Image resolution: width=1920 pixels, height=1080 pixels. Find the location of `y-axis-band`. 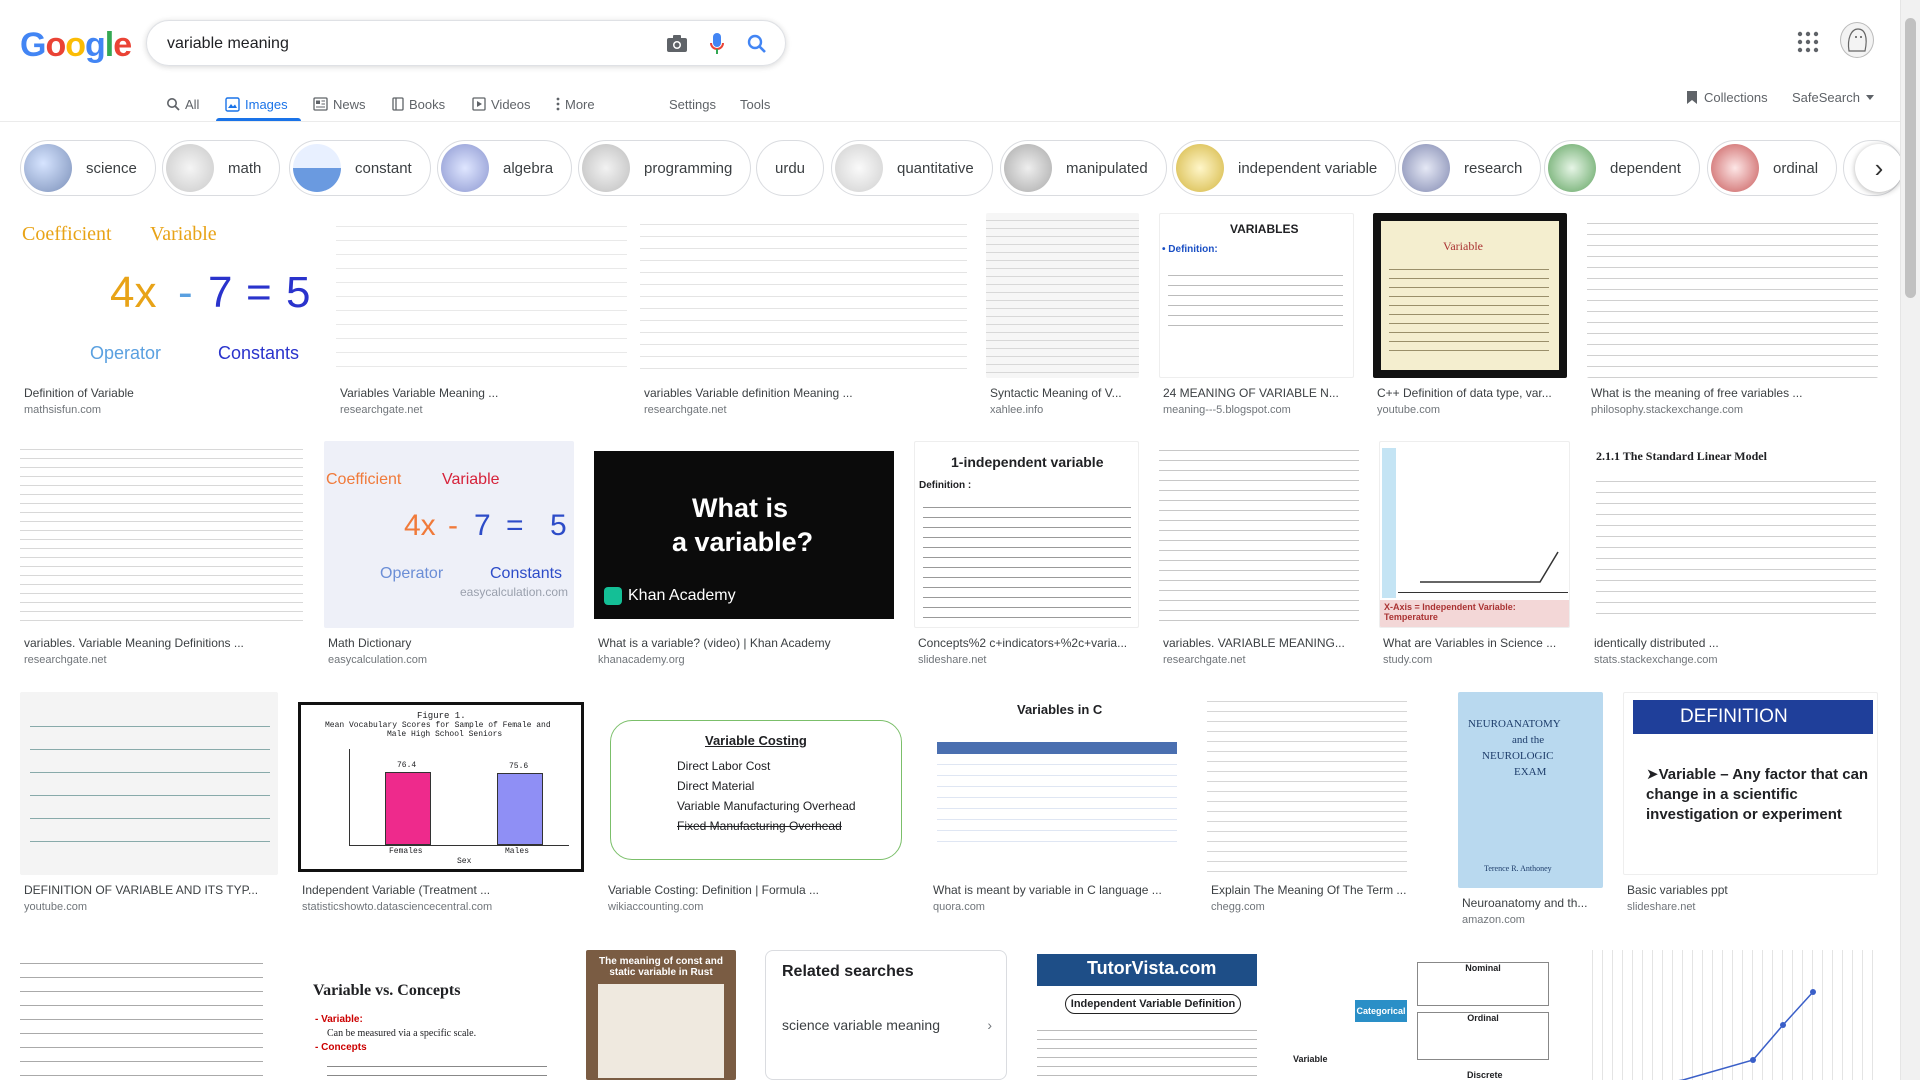

y-axis-band is located at coordinates (1389, 523).